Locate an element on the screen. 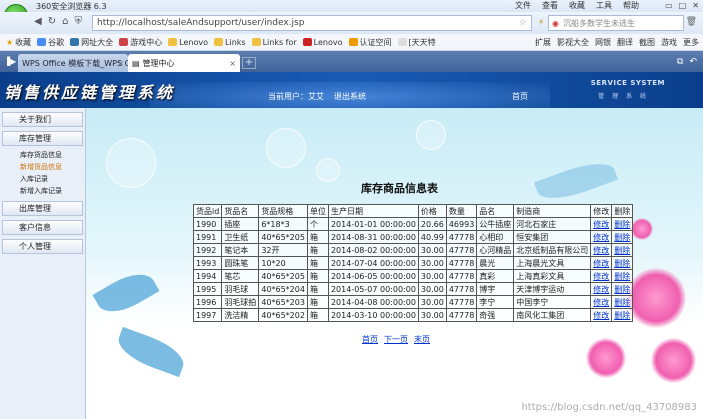 The width and height of the screenshot is (703, 419). toolbar-more: 更多 is located at coordinates (691, 42).